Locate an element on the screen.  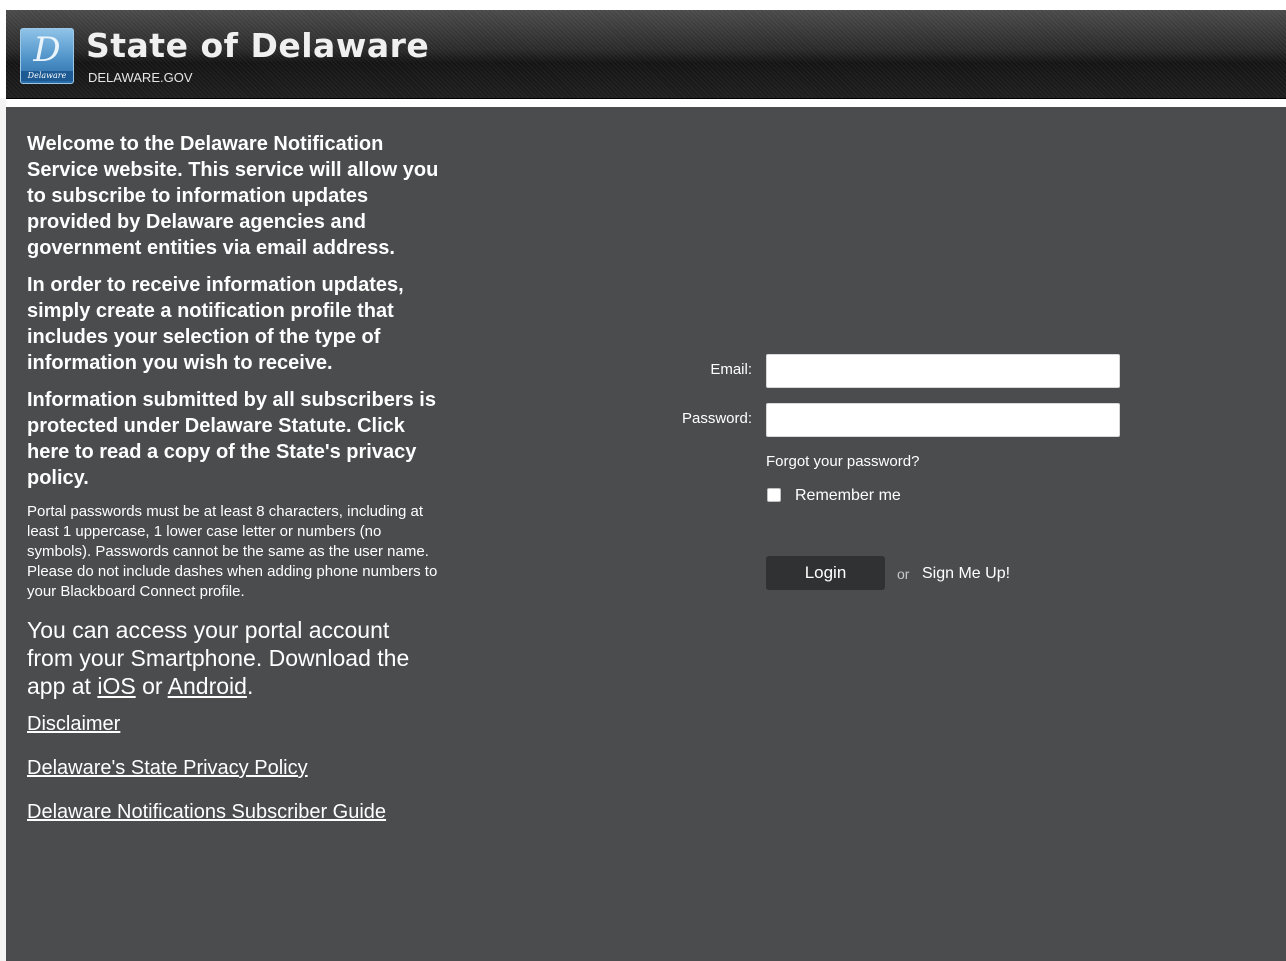
site-title: State of Delaware is located at coordinates (257, 46).